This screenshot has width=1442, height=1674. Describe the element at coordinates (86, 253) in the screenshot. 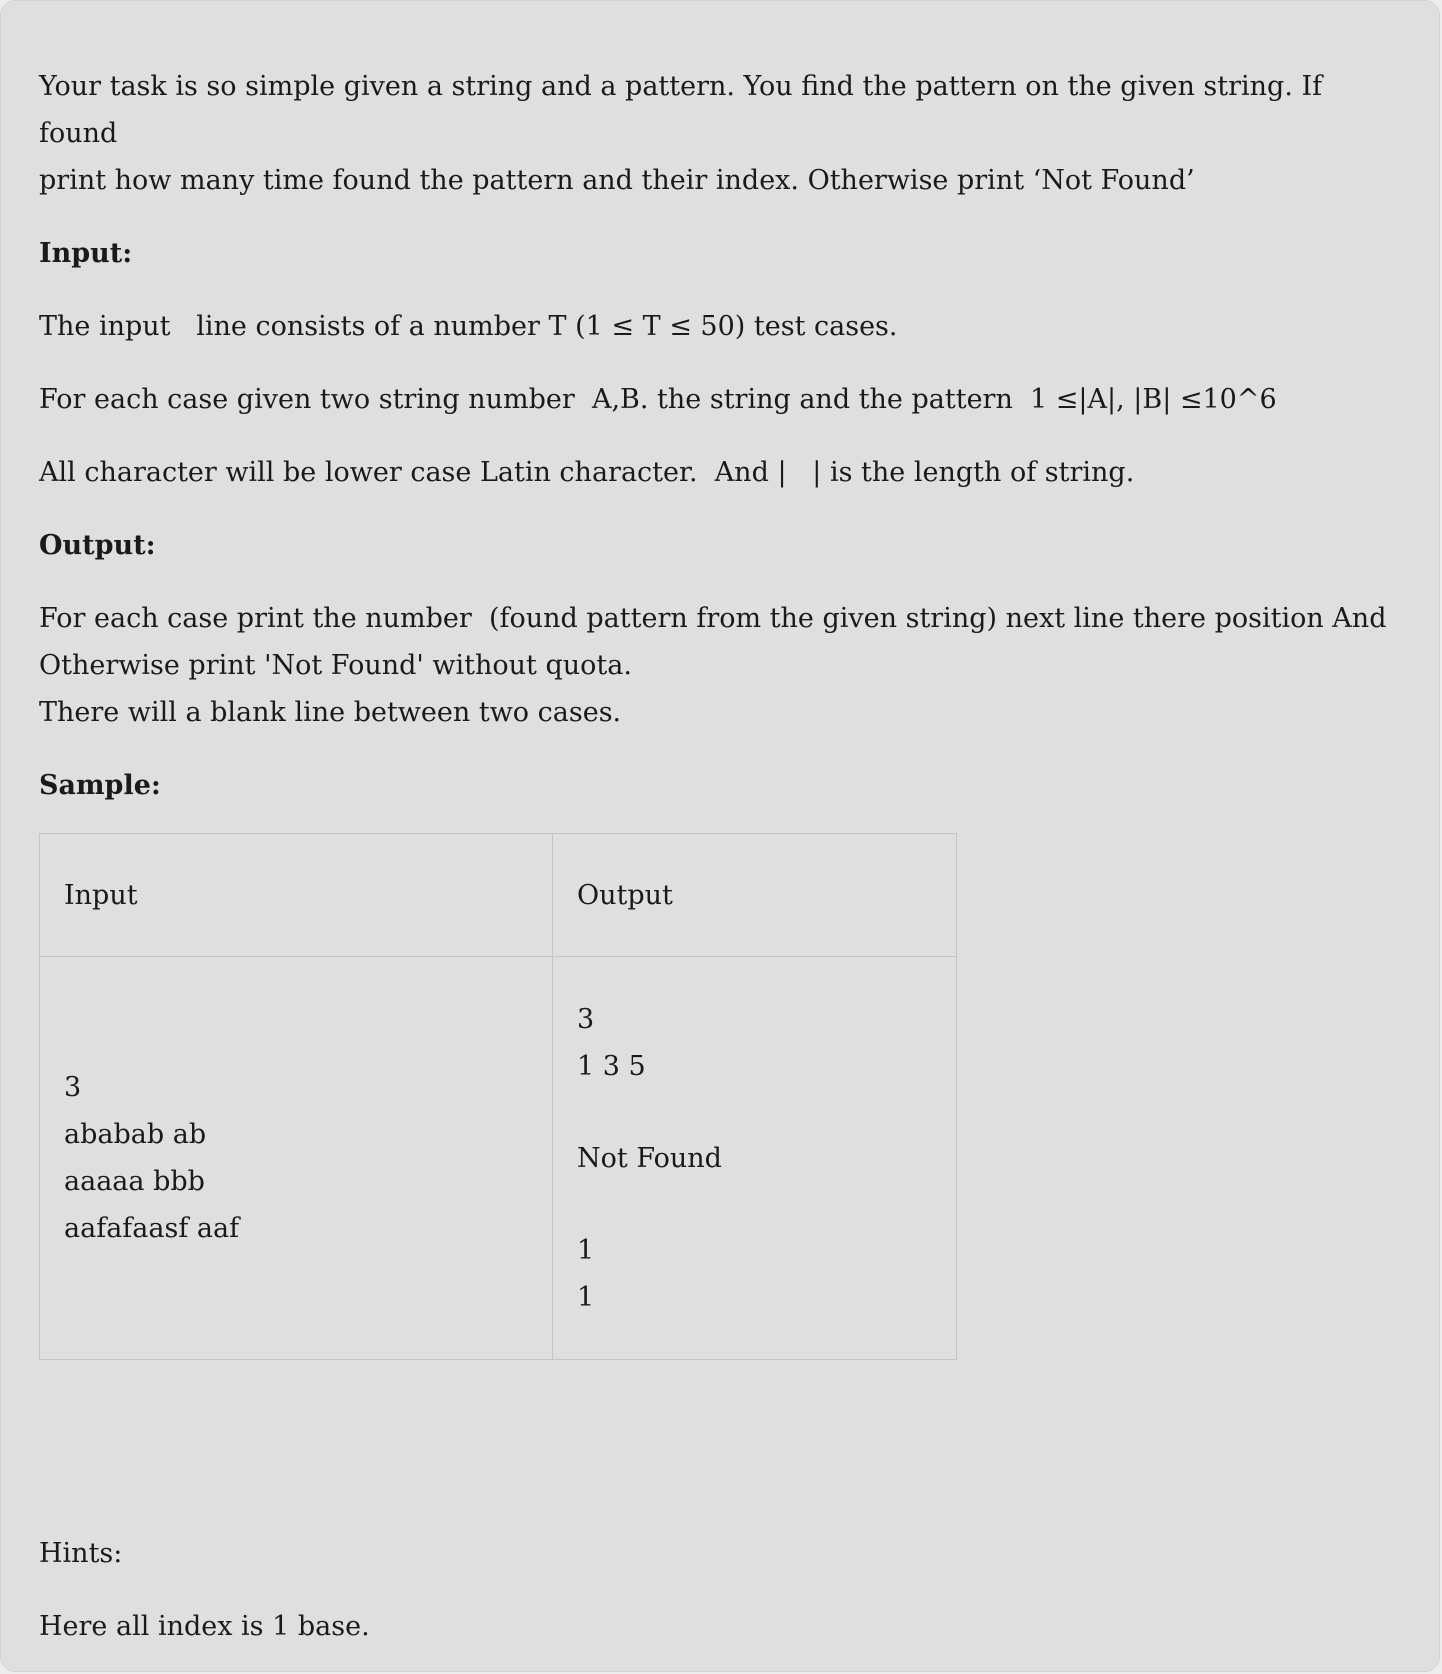

I see `input-heading: Input:` at that location.